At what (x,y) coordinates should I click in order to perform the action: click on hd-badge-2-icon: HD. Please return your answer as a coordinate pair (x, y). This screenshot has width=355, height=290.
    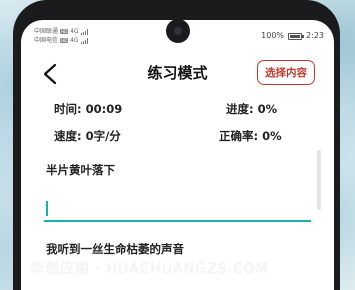
    Looking at the image, I should click on (64, 40).